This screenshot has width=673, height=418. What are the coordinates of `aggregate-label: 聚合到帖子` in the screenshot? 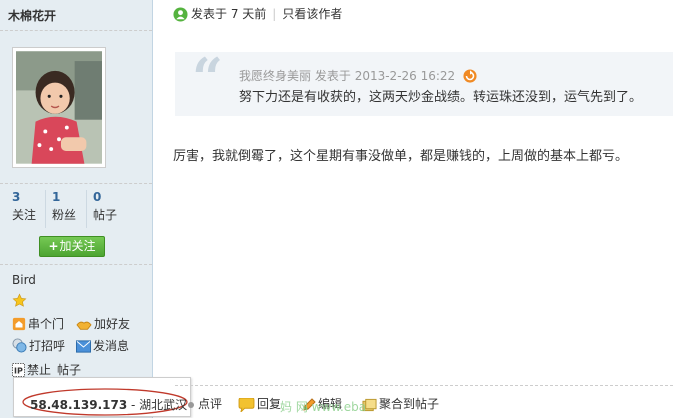 It's located at (409, 404).